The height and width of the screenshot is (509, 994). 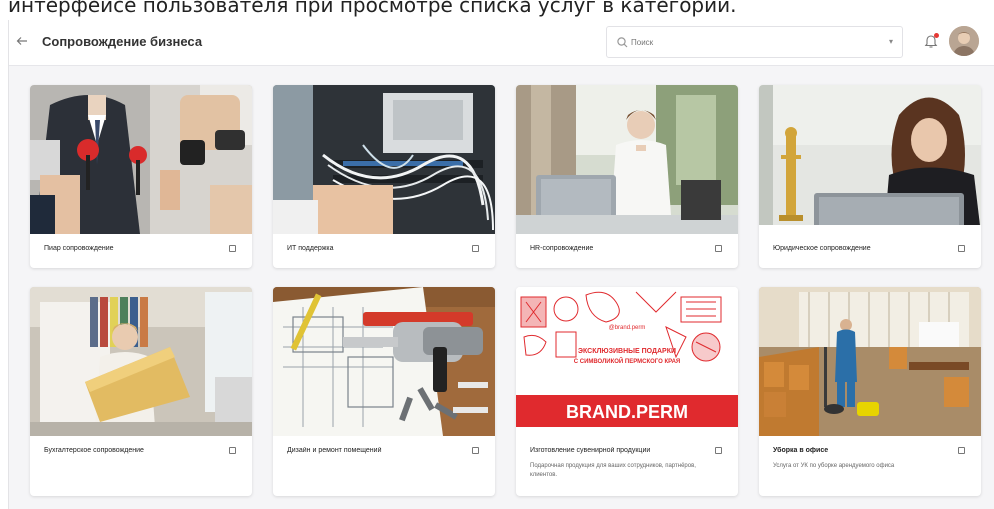 I want to click on back-button, so click(x=22, y=42).